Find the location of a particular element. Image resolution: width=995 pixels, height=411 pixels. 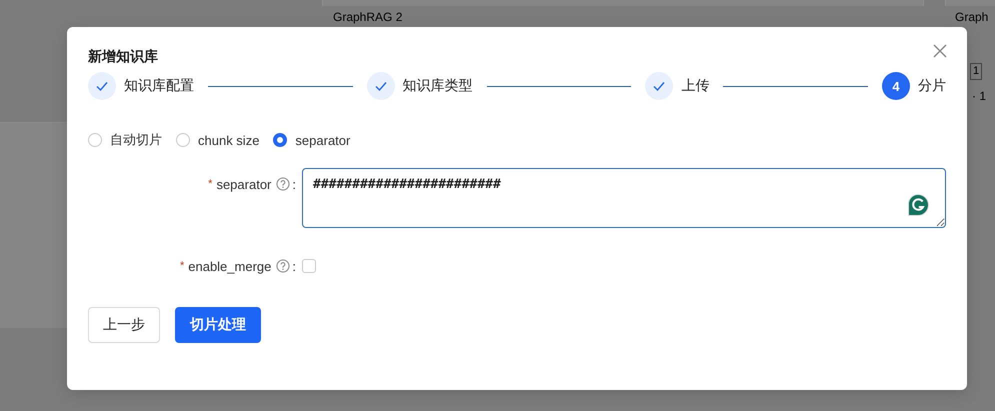

step-label: 分片 is located at coordinates (932, 86).